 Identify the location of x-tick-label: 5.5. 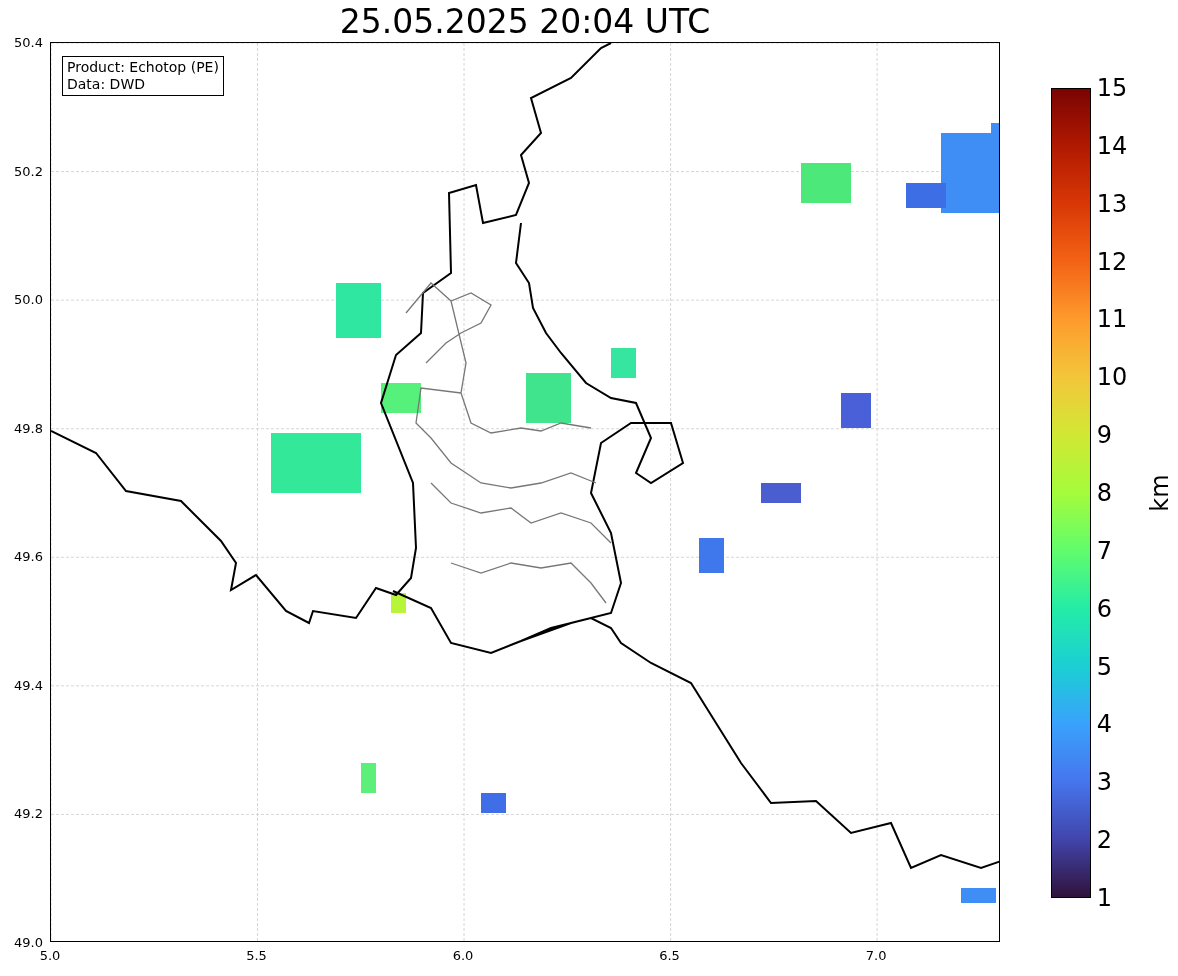
(256, 955).